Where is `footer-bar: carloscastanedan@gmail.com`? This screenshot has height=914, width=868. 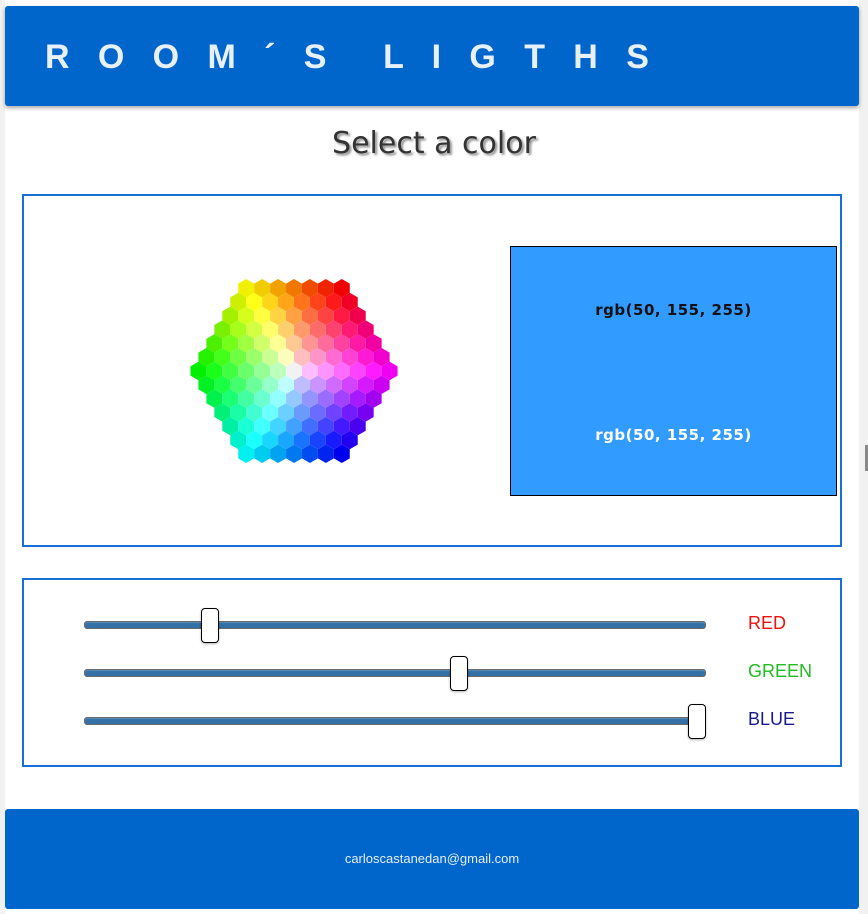 footer-bar: carloscastanedan@gmail.com is located at coordinates (432, 859).